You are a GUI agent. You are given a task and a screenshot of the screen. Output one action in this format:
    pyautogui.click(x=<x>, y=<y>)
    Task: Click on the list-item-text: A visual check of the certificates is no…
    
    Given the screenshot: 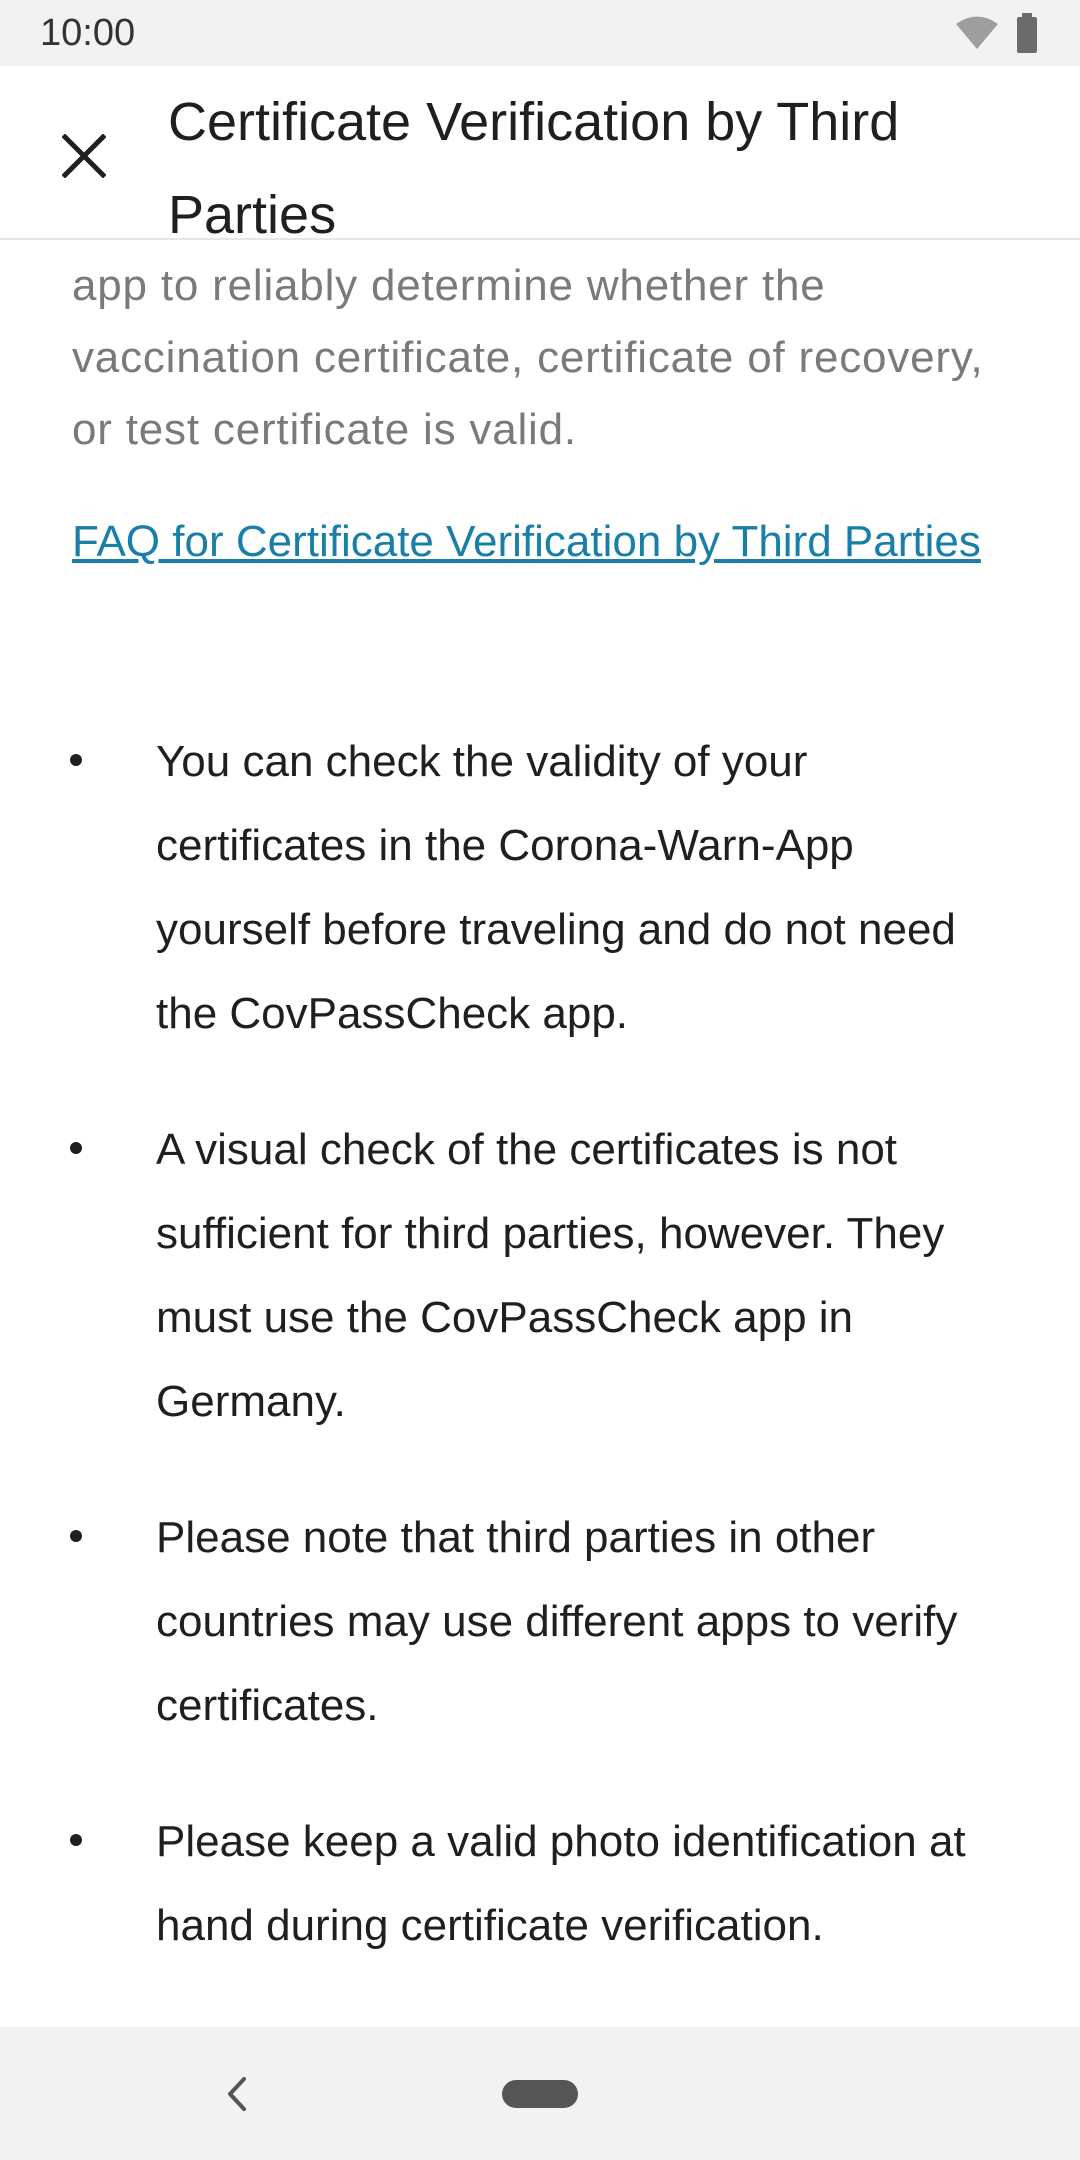 What is the action you would take?
    pyautogui.click(x=550, y=1275)
    